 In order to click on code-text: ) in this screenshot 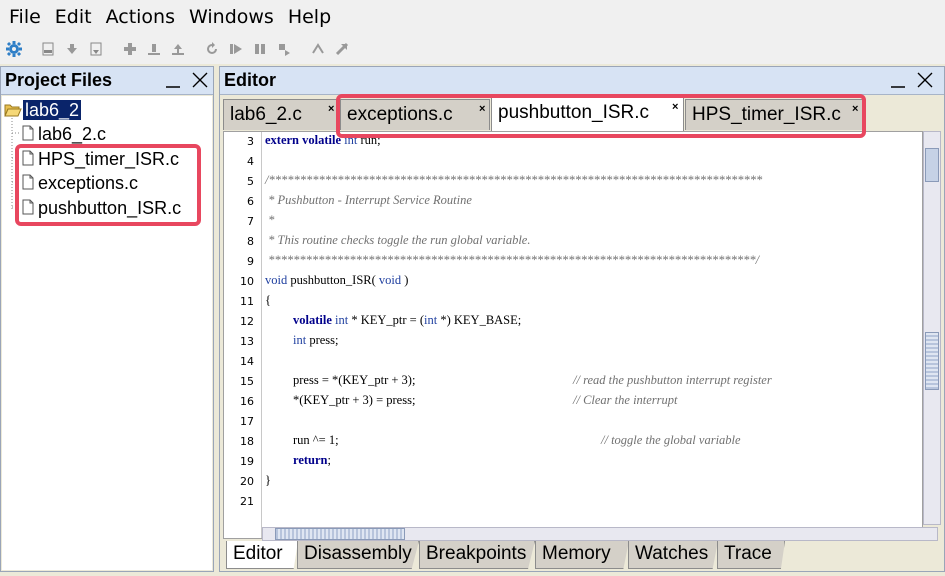, I will do `click(405, 280)`.